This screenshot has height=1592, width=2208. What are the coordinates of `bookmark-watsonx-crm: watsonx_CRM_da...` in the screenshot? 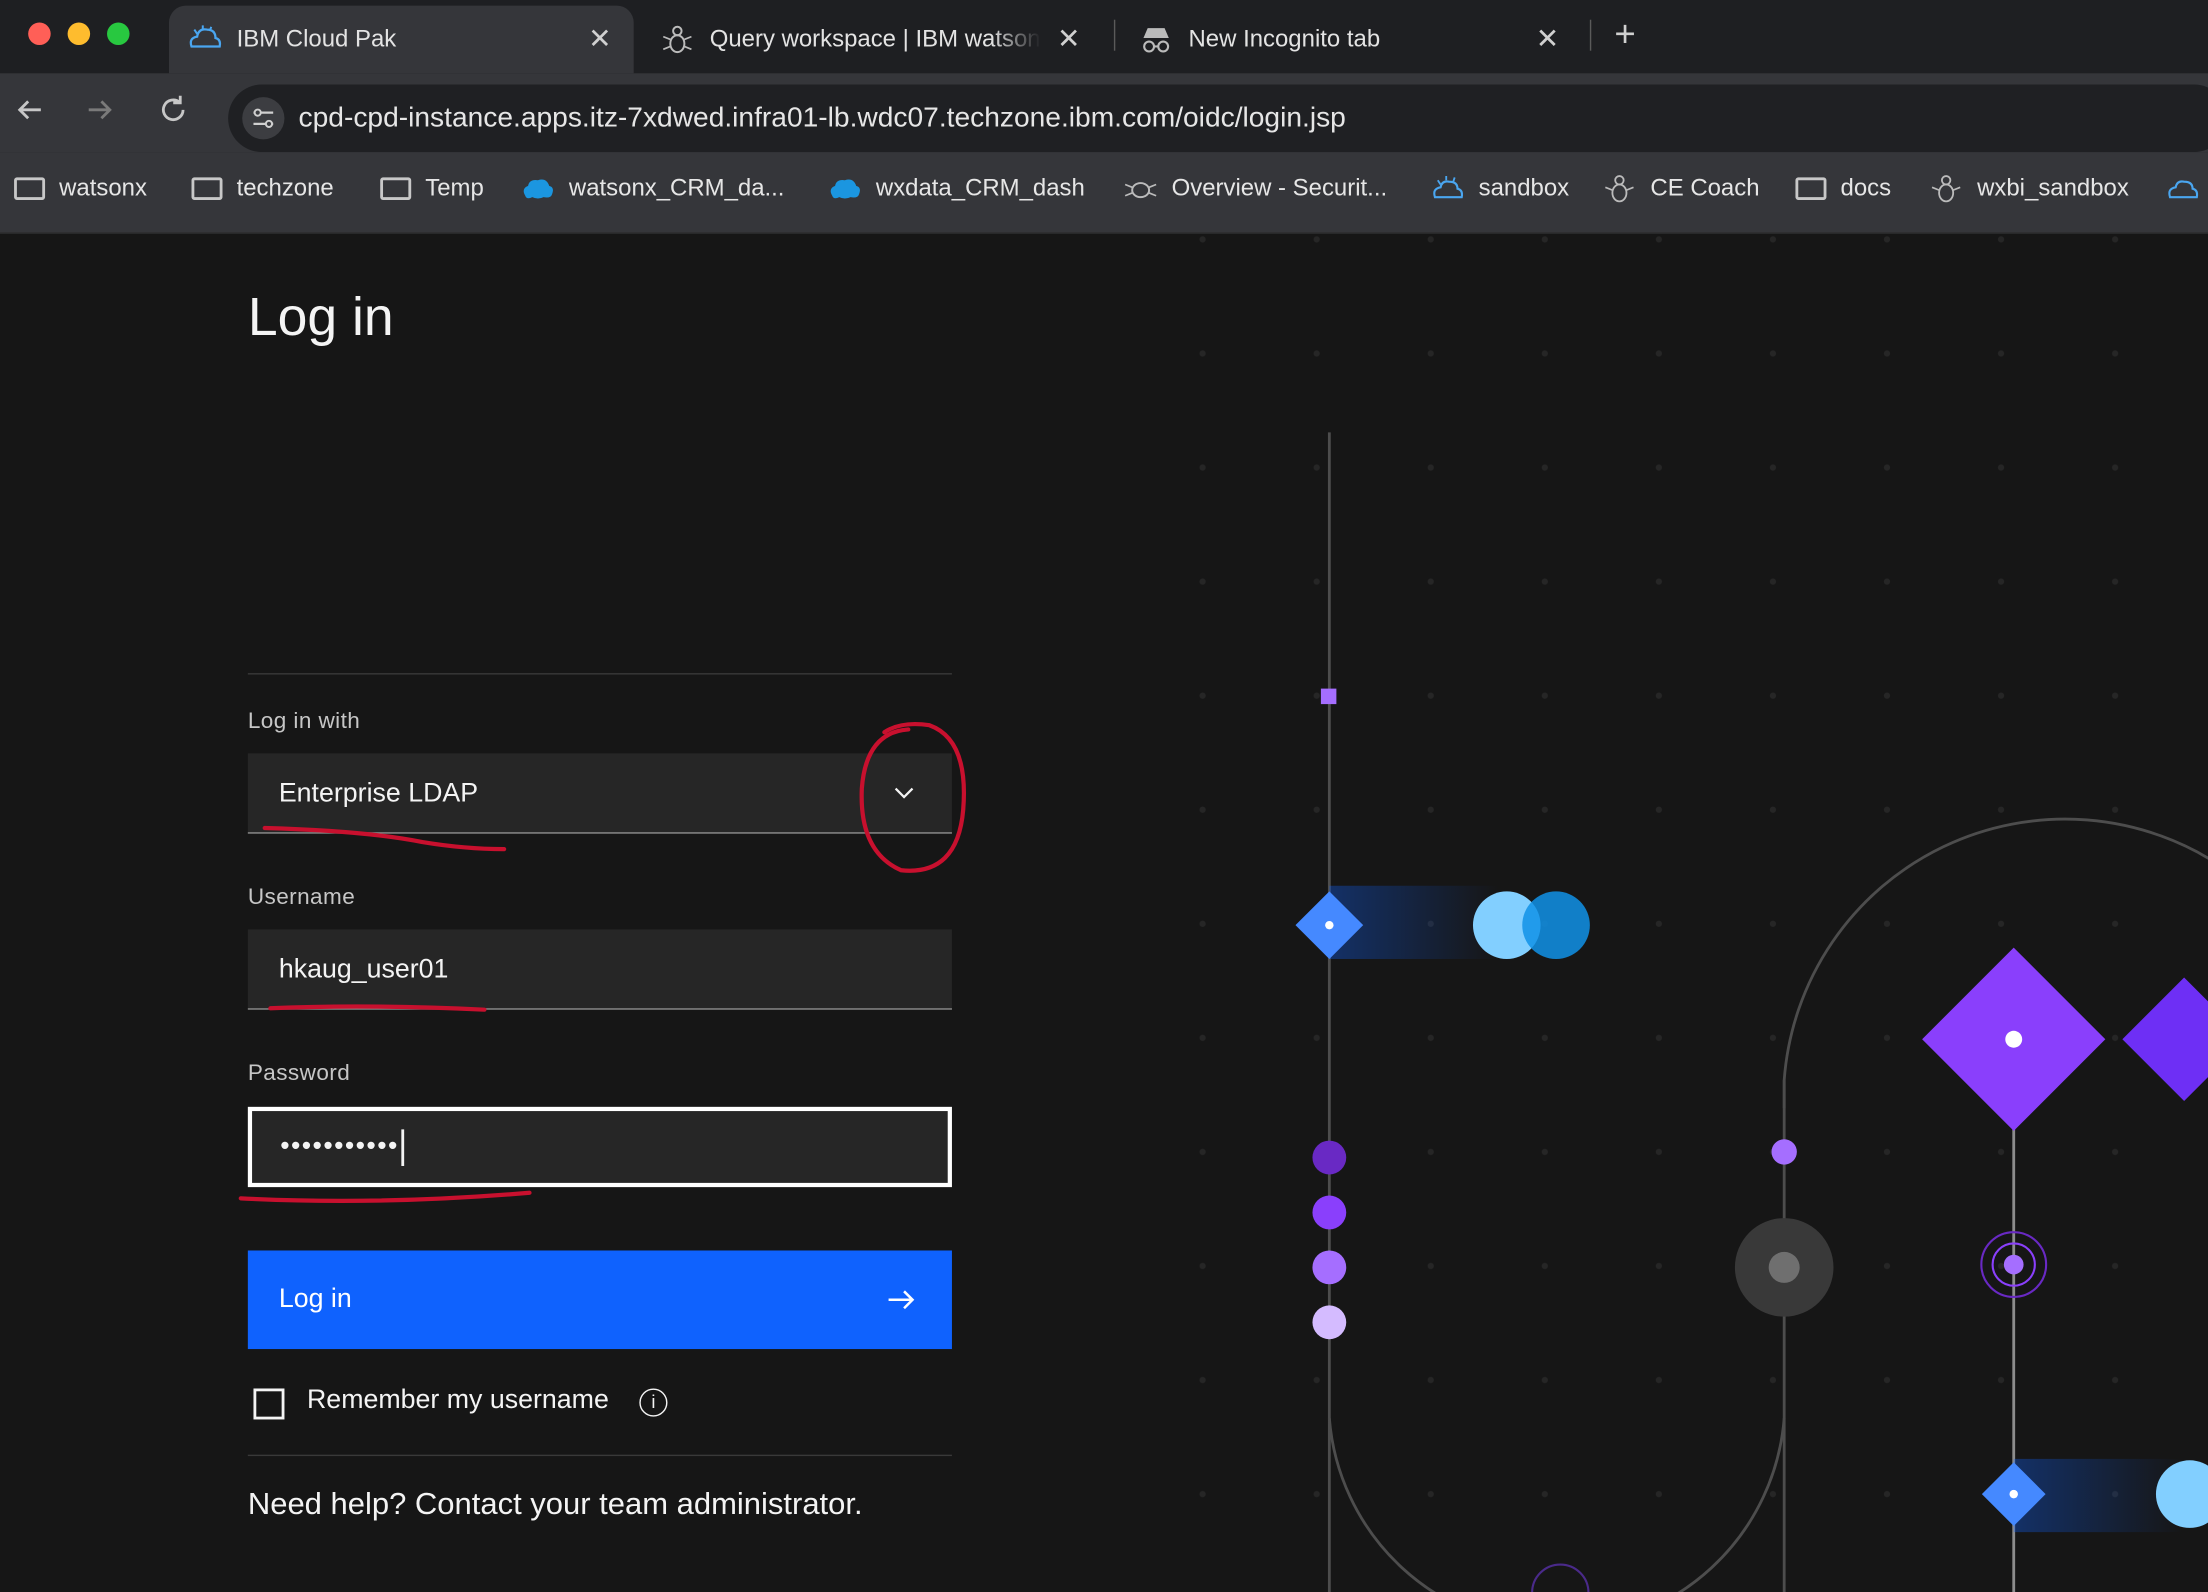 It's located at (652, 189).